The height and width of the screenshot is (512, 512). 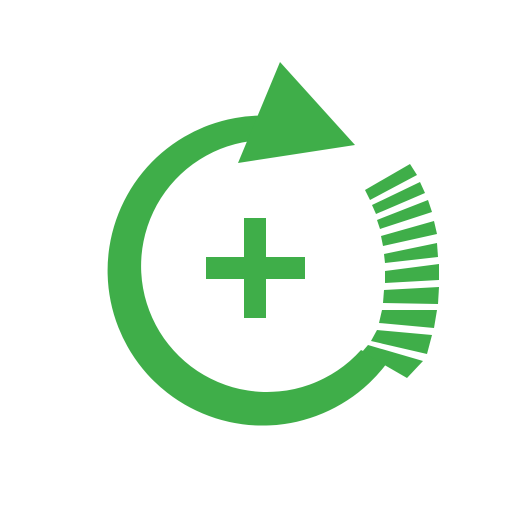 I want to click on arrow-head-icon, so click(x=296, y=112).